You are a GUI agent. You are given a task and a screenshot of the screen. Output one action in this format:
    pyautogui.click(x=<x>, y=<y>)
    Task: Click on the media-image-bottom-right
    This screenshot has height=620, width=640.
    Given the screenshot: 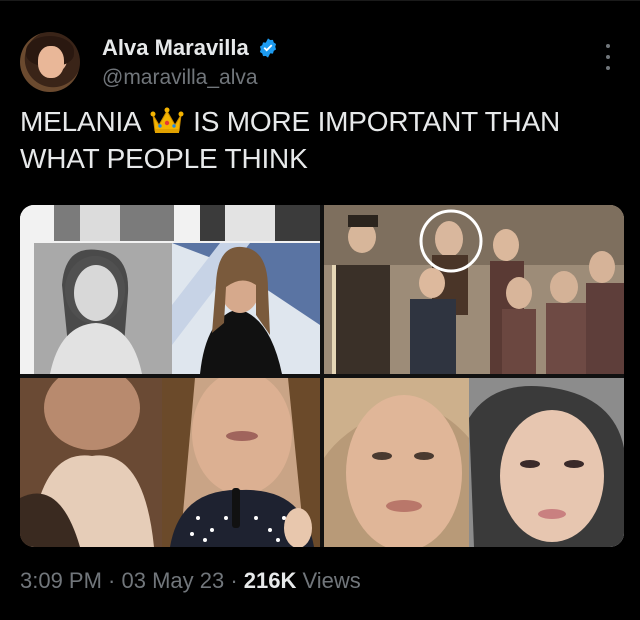 What is the action you would take?
    pyautogui.click(x=474, y=462)
    